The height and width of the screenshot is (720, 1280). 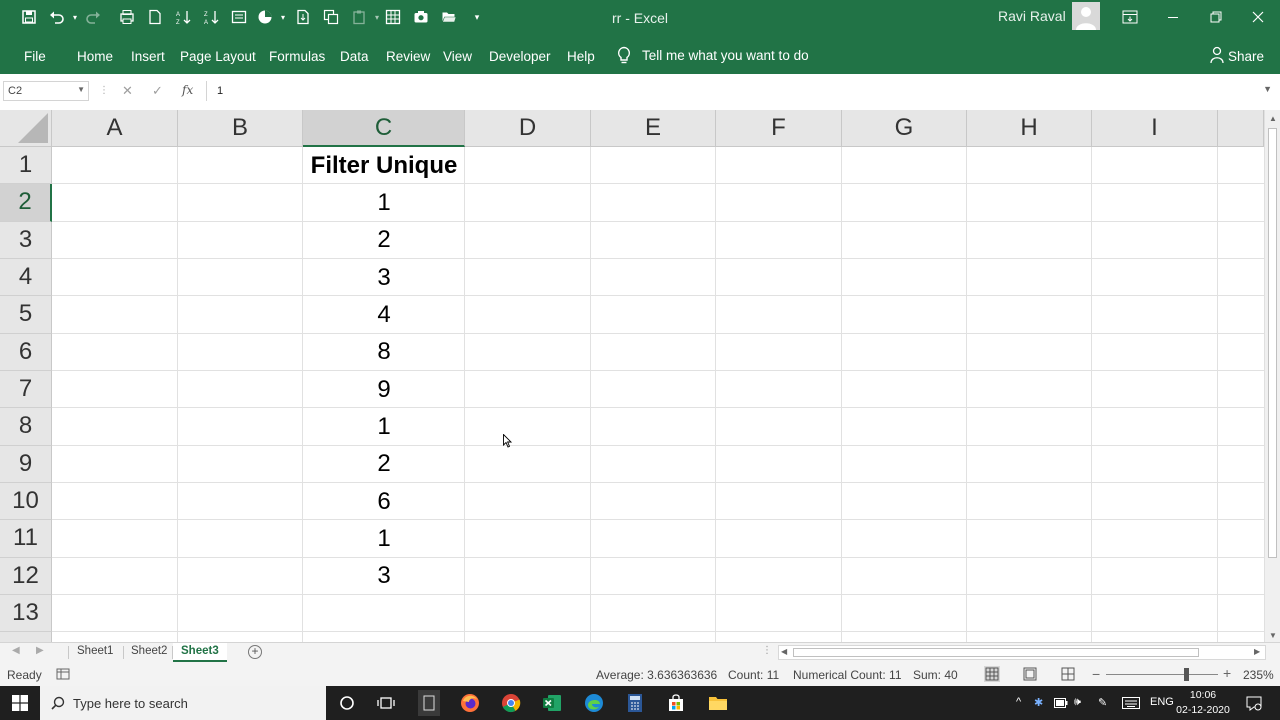 What do you see at coordinates (1162, 702) in the screenshot?
I see `language-indicator: ENG` at bounding box center [1162, 702].